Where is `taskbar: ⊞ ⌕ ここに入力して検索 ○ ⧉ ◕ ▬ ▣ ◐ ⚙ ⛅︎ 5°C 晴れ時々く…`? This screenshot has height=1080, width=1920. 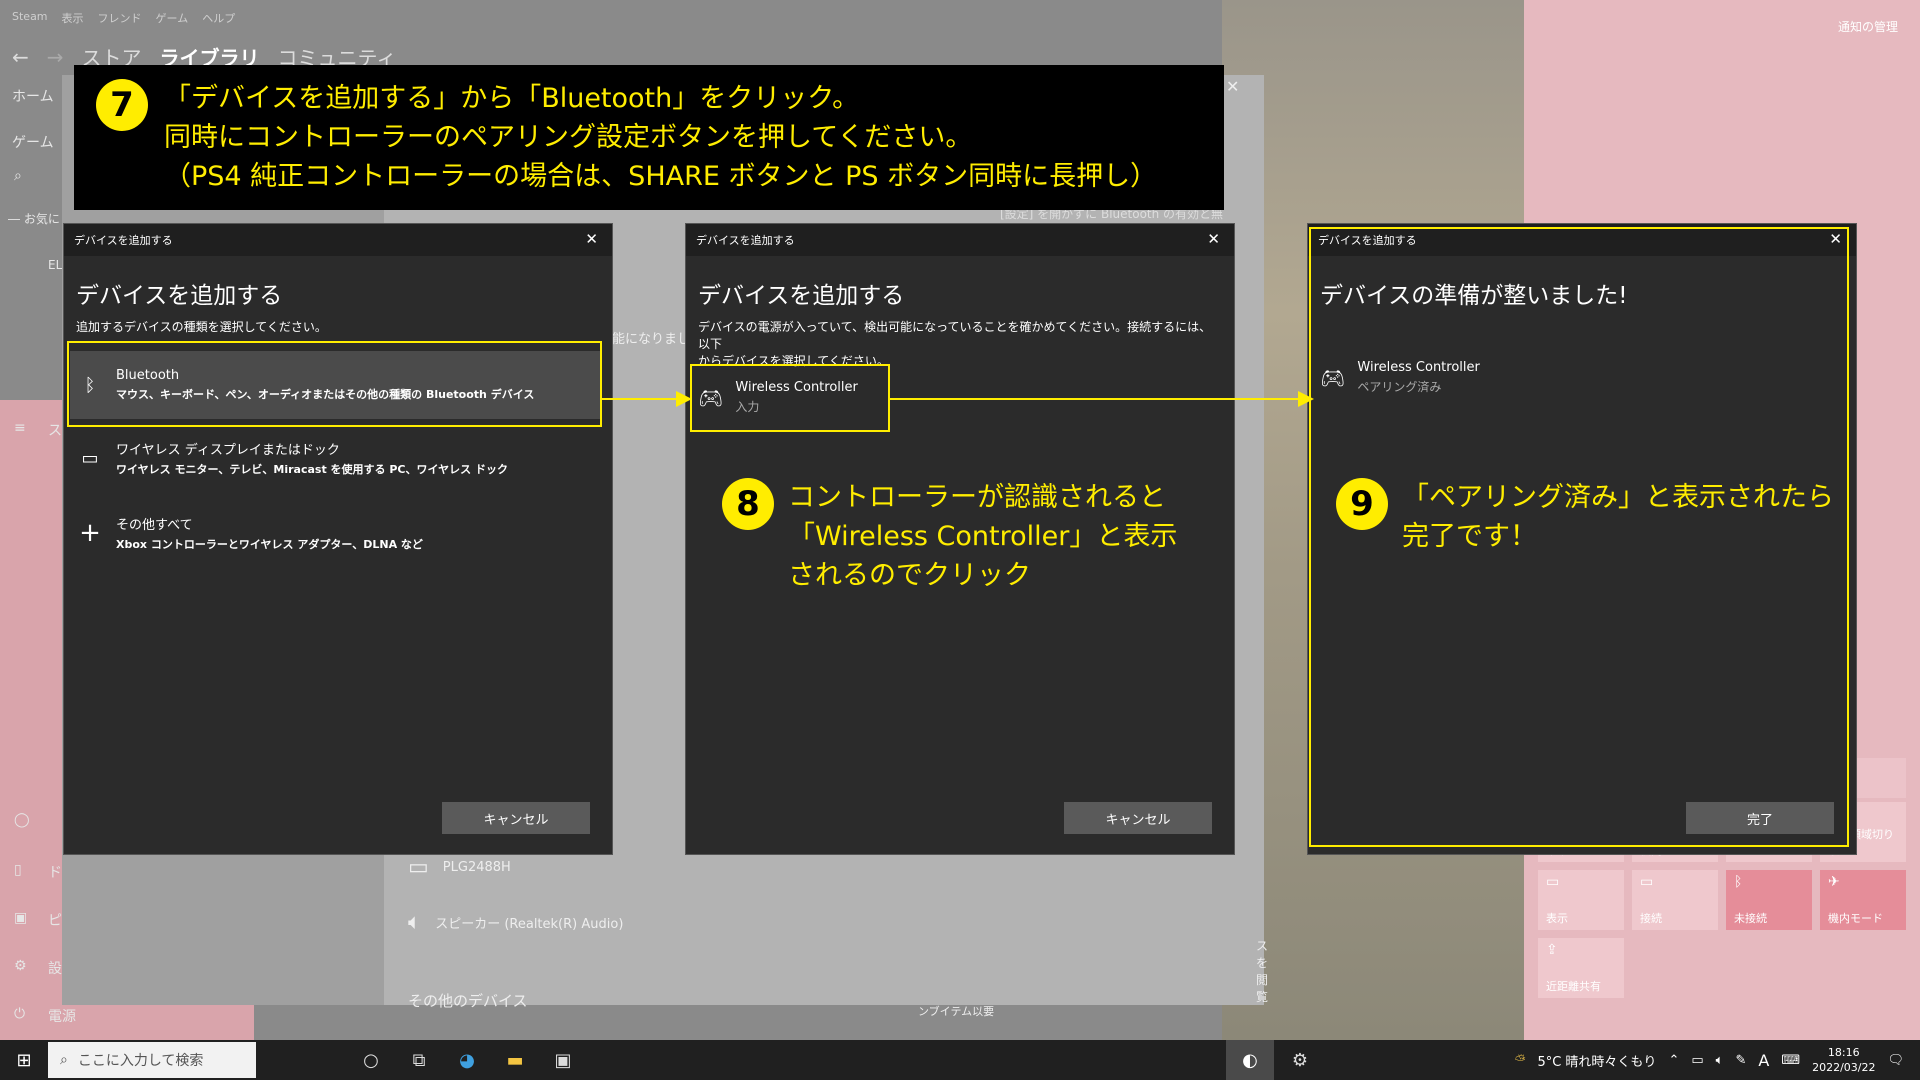
taskbar: ⊞ ⌕ ここに入力して検索 ○ ⧉ ◕ ▬ ▣ ◐ ⚙ ⛅︎ 5°C 晴れ時々く… is located at coordinates (960, 1060).